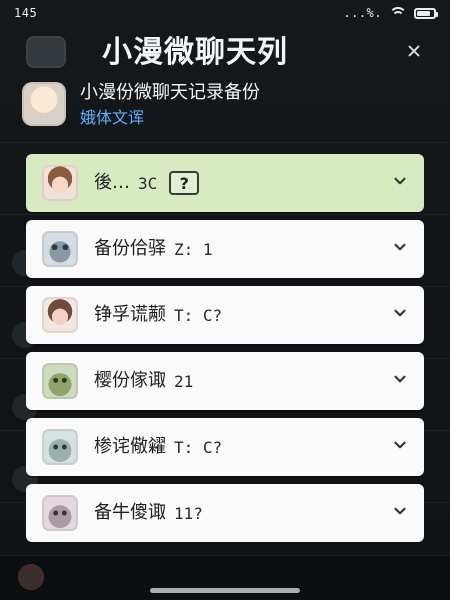 Image resolution: width=450 pixels, height=600 pixels. I want to click on home-indicator, so click(225, 590).